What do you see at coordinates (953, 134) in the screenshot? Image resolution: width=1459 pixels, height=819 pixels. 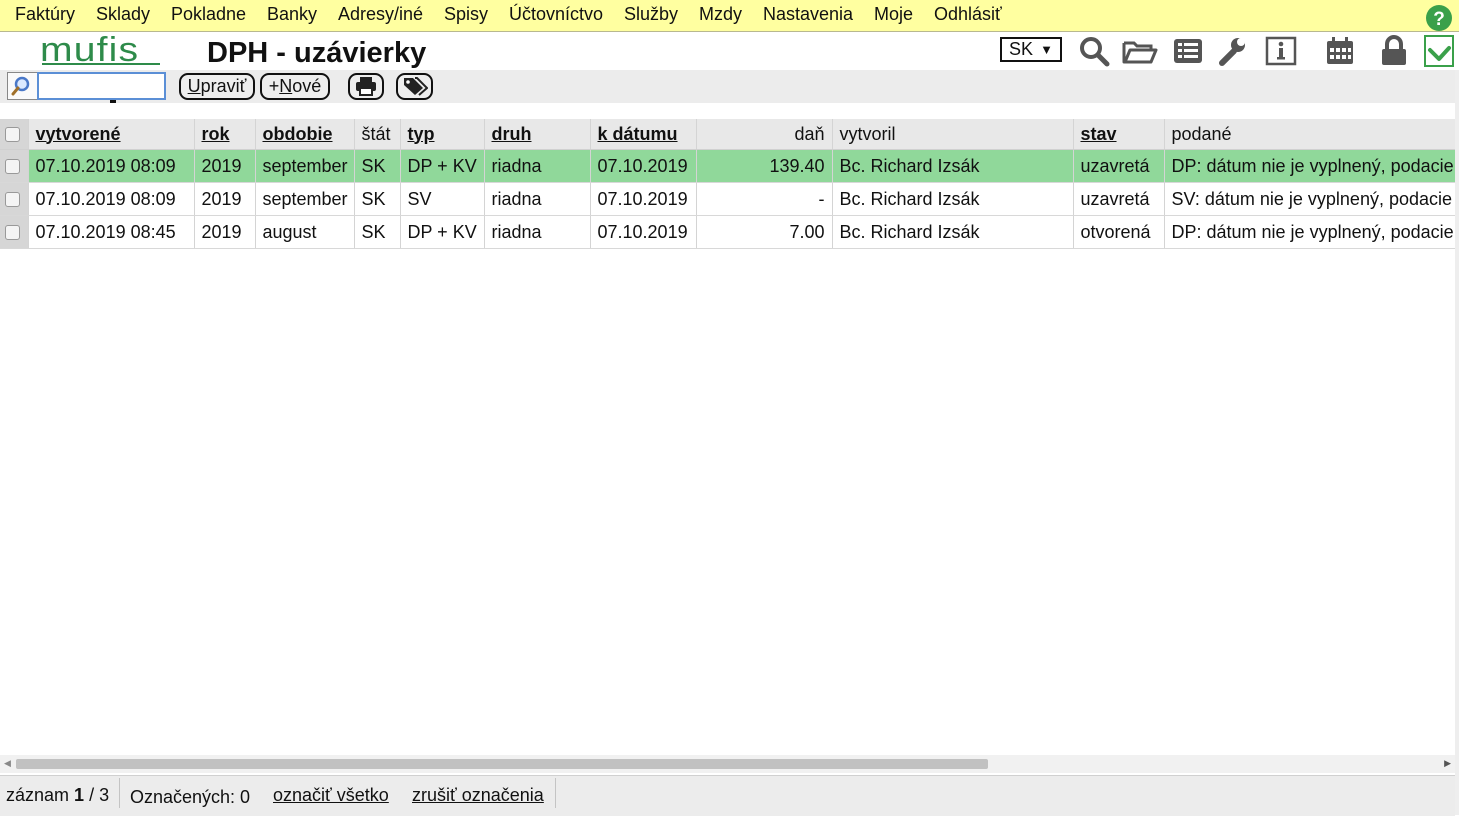 I see `column-header-vytvoril: vytvoril` at bounding box center [953, 134].